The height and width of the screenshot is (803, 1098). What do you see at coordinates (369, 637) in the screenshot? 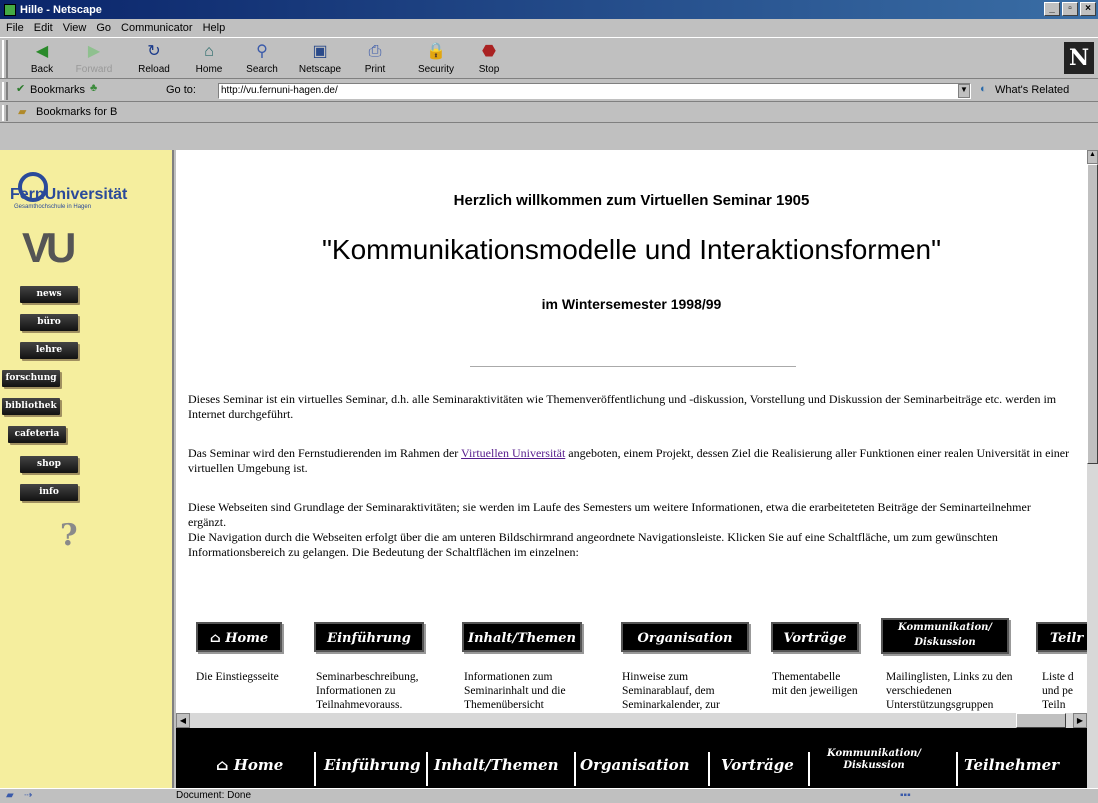
I see `legend-einfuehrung-button: Einführung` at bounding box center [369, 637].